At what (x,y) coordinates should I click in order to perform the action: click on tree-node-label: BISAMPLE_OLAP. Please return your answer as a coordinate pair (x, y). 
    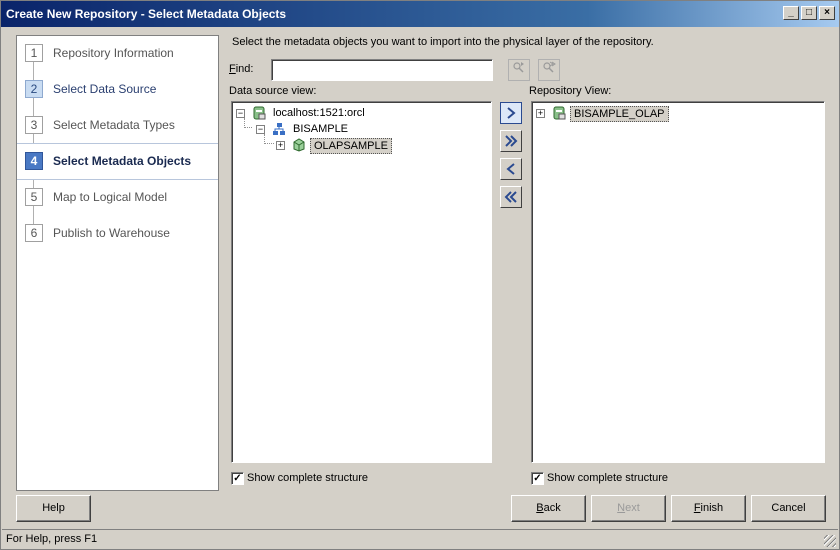
    Looking at the image, I should click on (619, 114).